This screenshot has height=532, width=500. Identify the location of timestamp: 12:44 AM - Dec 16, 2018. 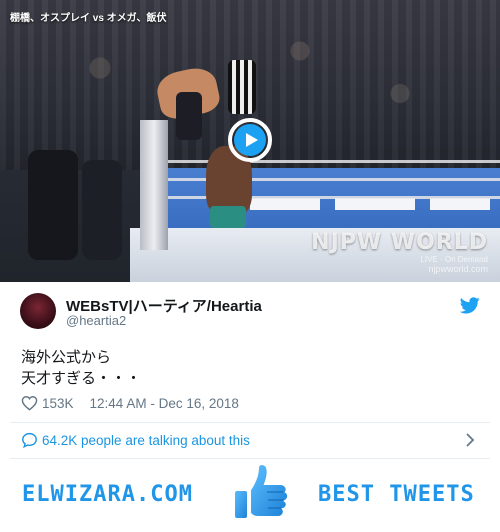
(164, 403).